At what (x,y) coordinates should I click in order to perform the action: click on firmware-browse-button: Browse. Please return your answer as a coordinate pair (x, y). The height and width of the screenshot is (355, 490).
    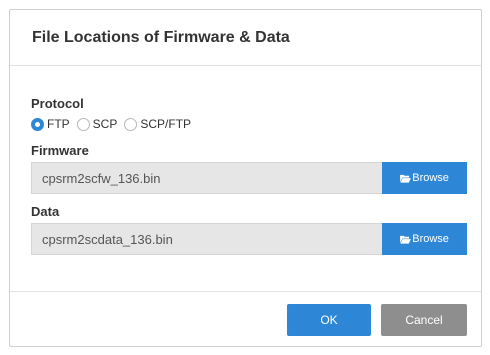
    Looking at the image, I should click on (424, 178).